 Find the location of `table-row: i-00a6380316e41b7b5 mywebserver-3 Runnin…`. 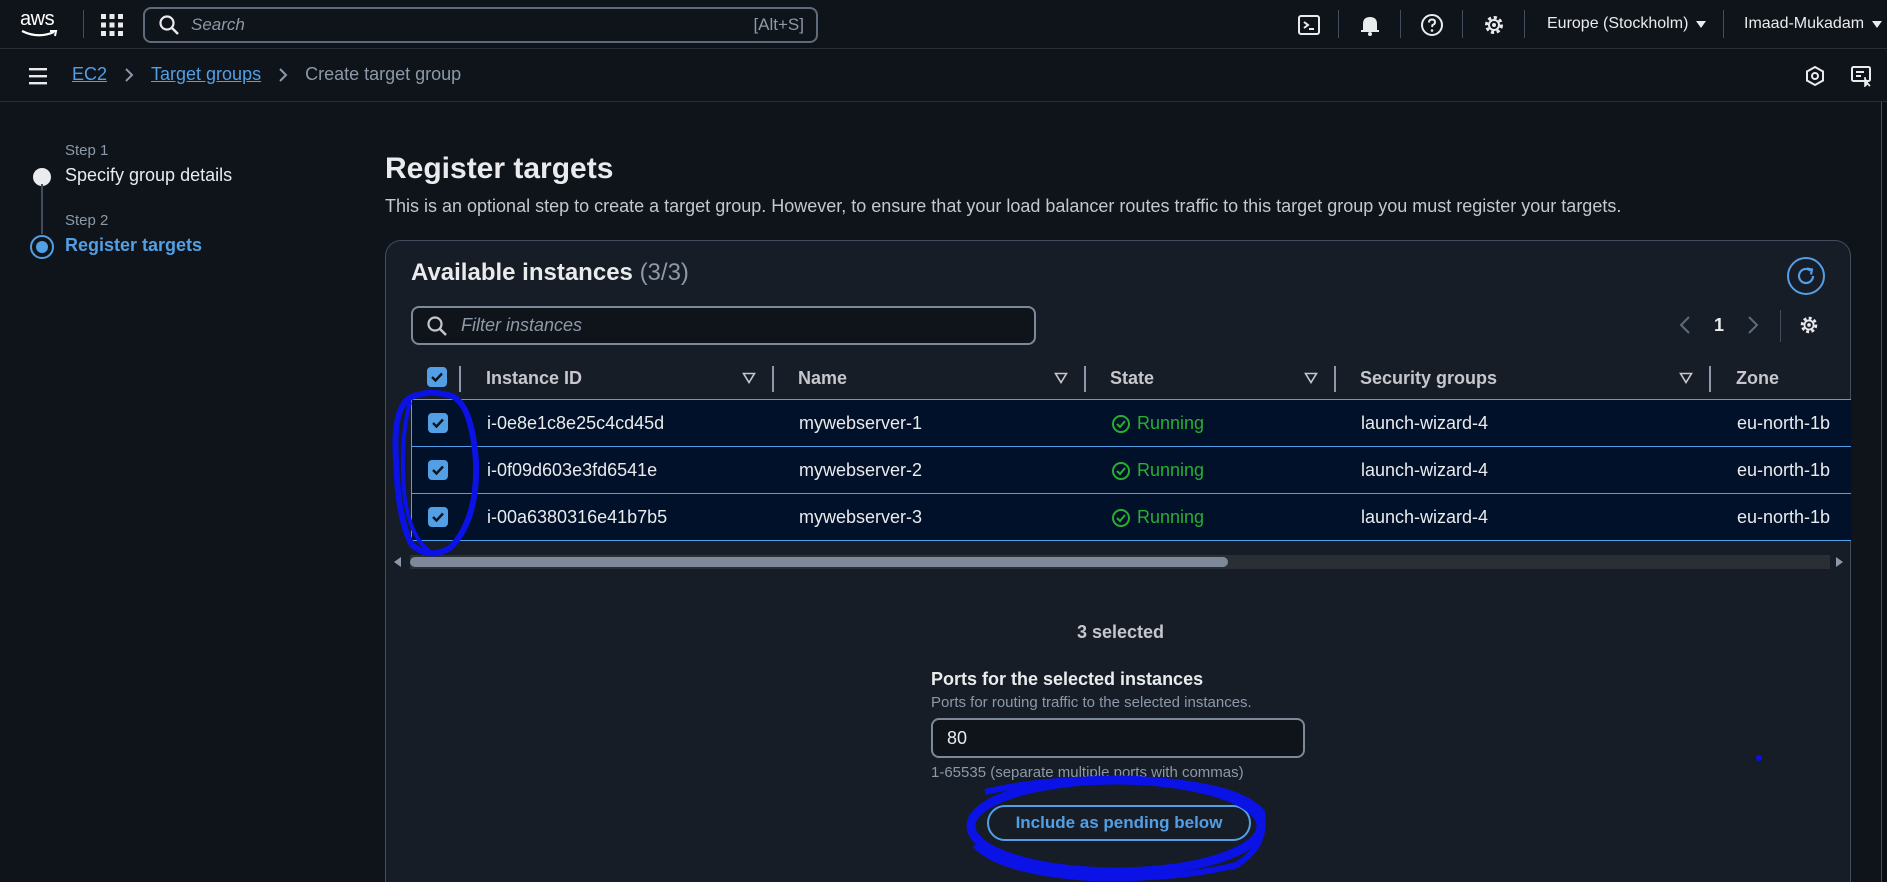

table-row: i-00a6380316e41b7b5 mywebserver-3 Runnin… is located at coordinates (1131, 517).